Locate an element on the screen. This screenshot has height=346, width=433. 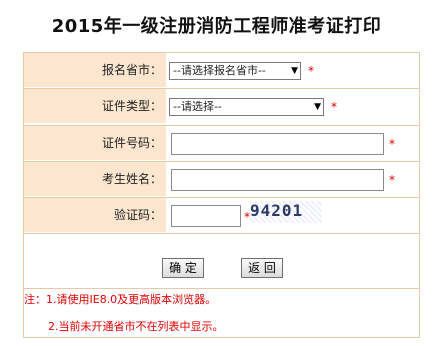
province-label: 报名省市： is located at coordinates (94, 70).